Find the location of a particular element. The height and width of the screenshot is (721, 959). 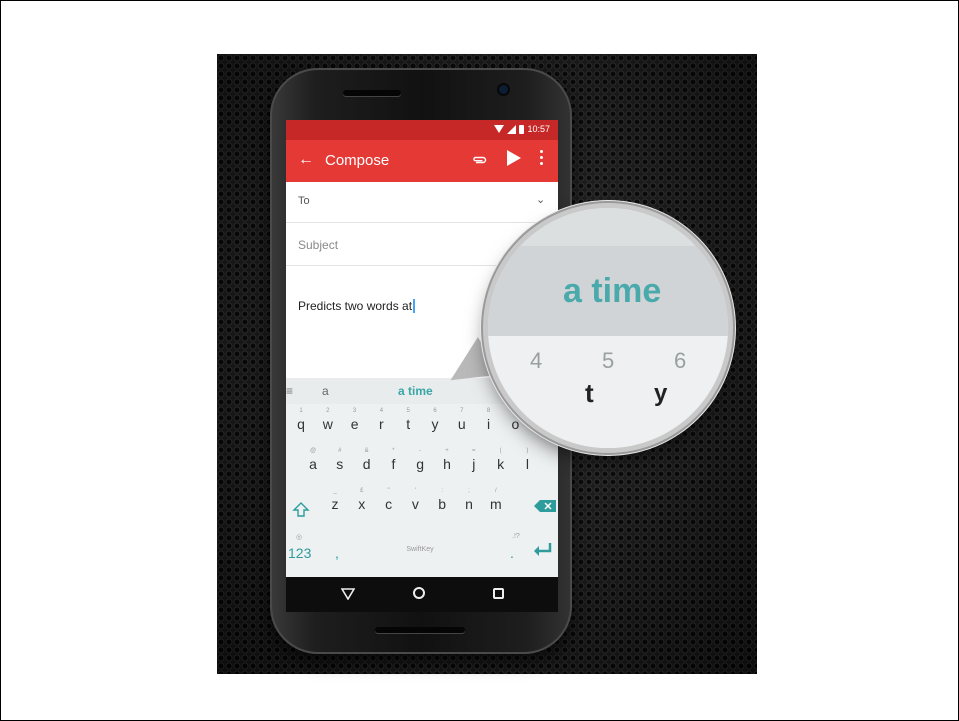

key-secondary-label: 6 is located at coordinates (435, 411).